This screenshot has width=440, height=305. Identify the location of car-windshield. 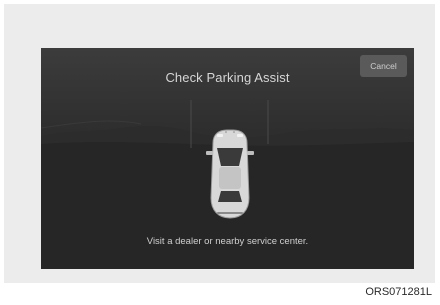
(230, 157).